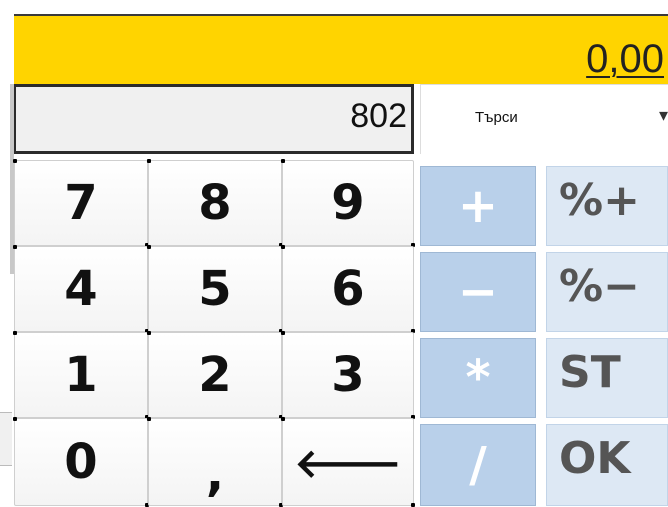  What do you see at coordinates (215, 289) in the screenshot?
I see `key-5: 5` at bounding box center [215, 289].